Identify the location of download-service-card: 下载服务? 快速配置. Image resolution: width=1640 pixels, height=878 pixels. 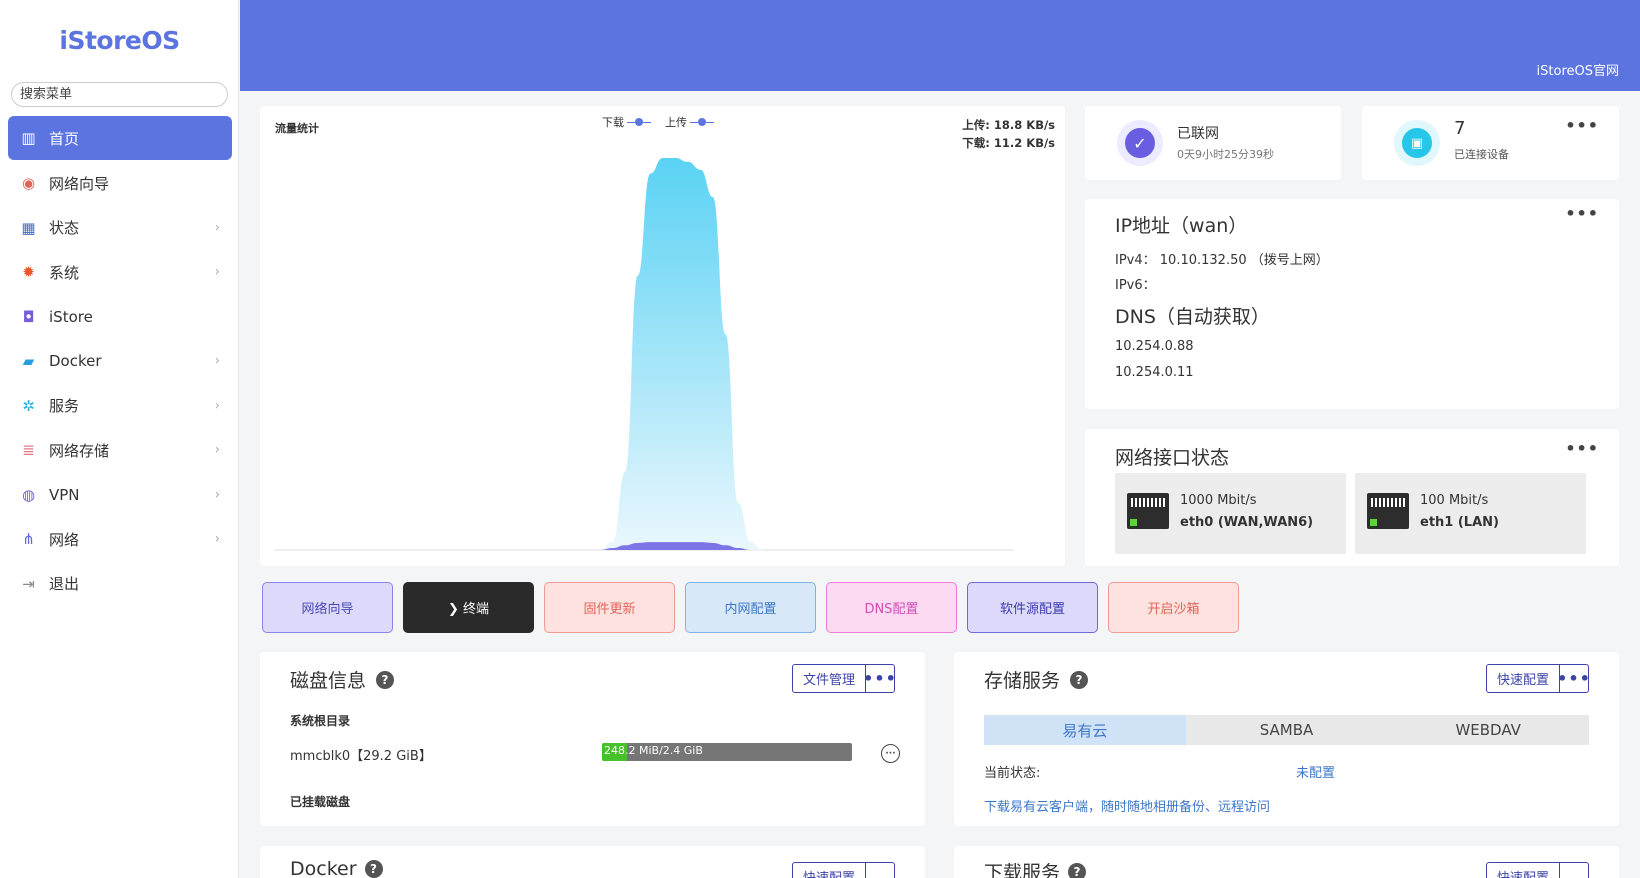
(1286, 862).